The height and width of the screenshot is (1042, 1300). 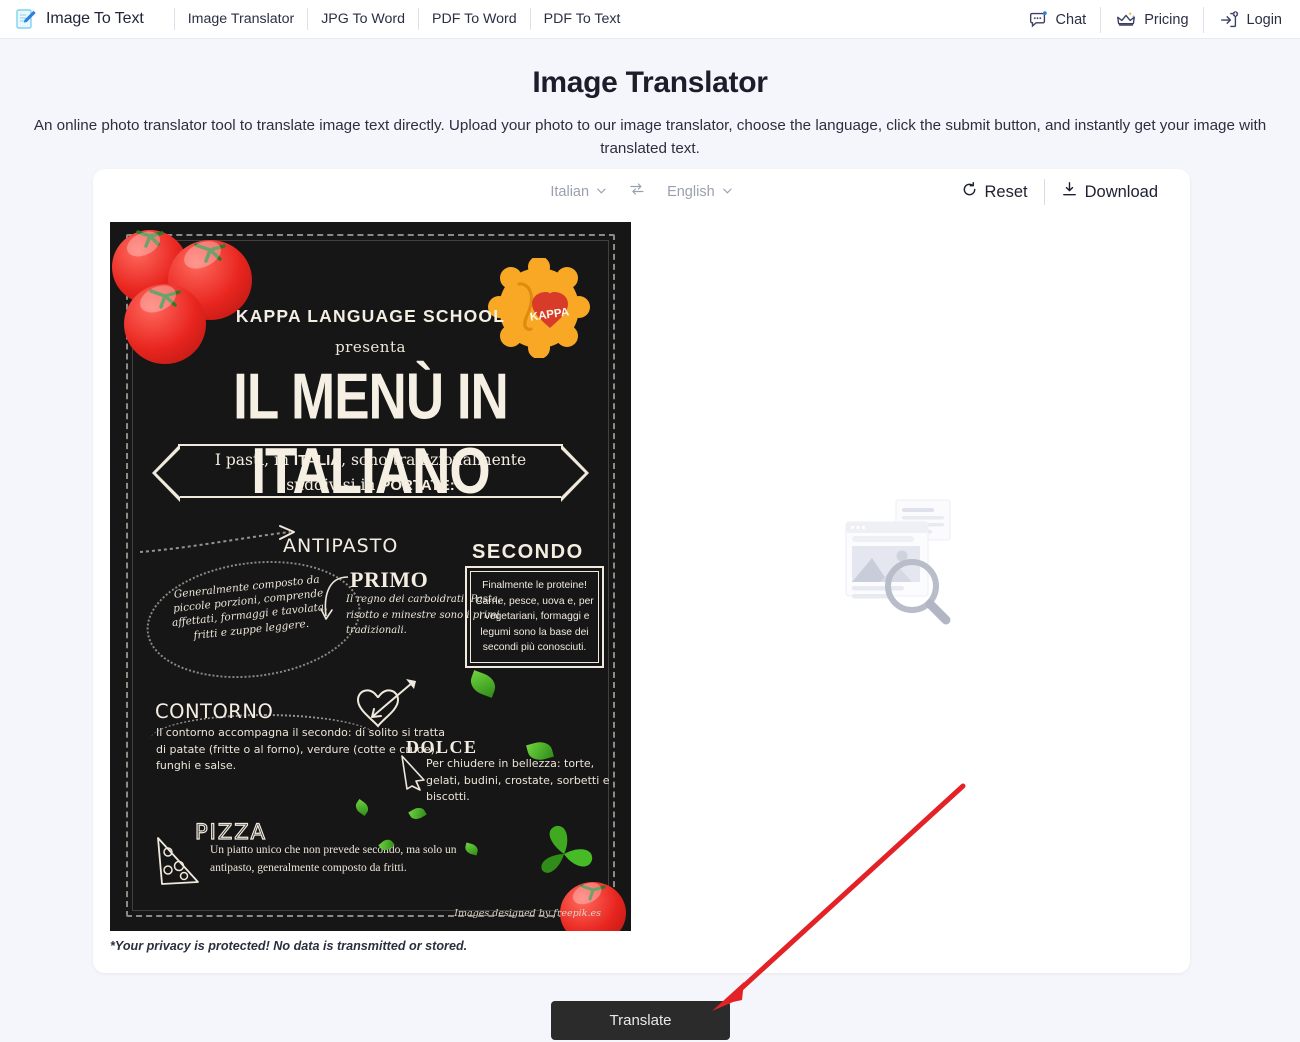 I want to click on download-label: Download, so click(x=1121, y=191).